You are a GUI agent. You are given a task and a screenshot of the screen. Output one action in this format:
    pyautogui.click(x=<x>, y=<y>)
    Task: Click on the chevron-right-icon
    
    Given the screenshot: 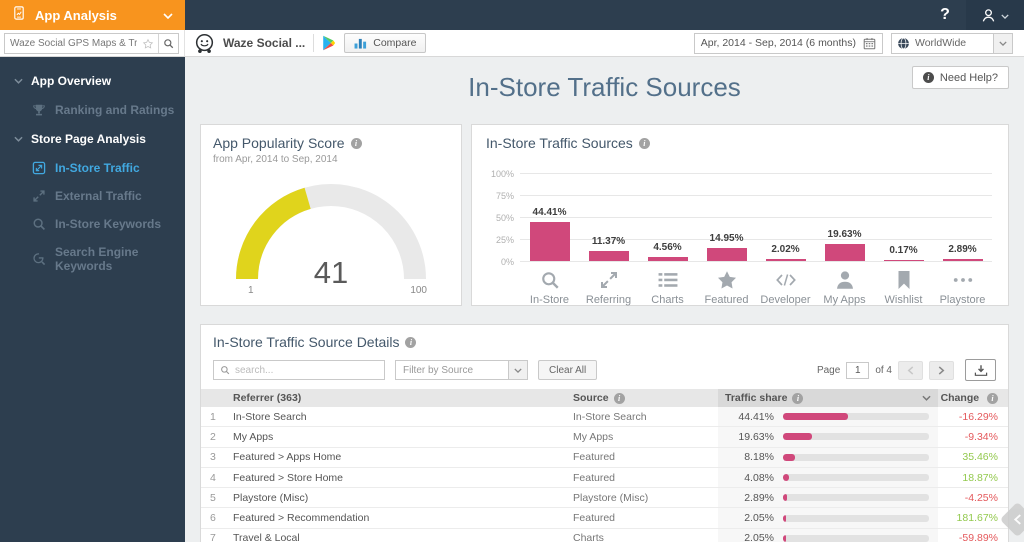 What is the action you would take?
    pyautogui.click(x=941, y=370)
    